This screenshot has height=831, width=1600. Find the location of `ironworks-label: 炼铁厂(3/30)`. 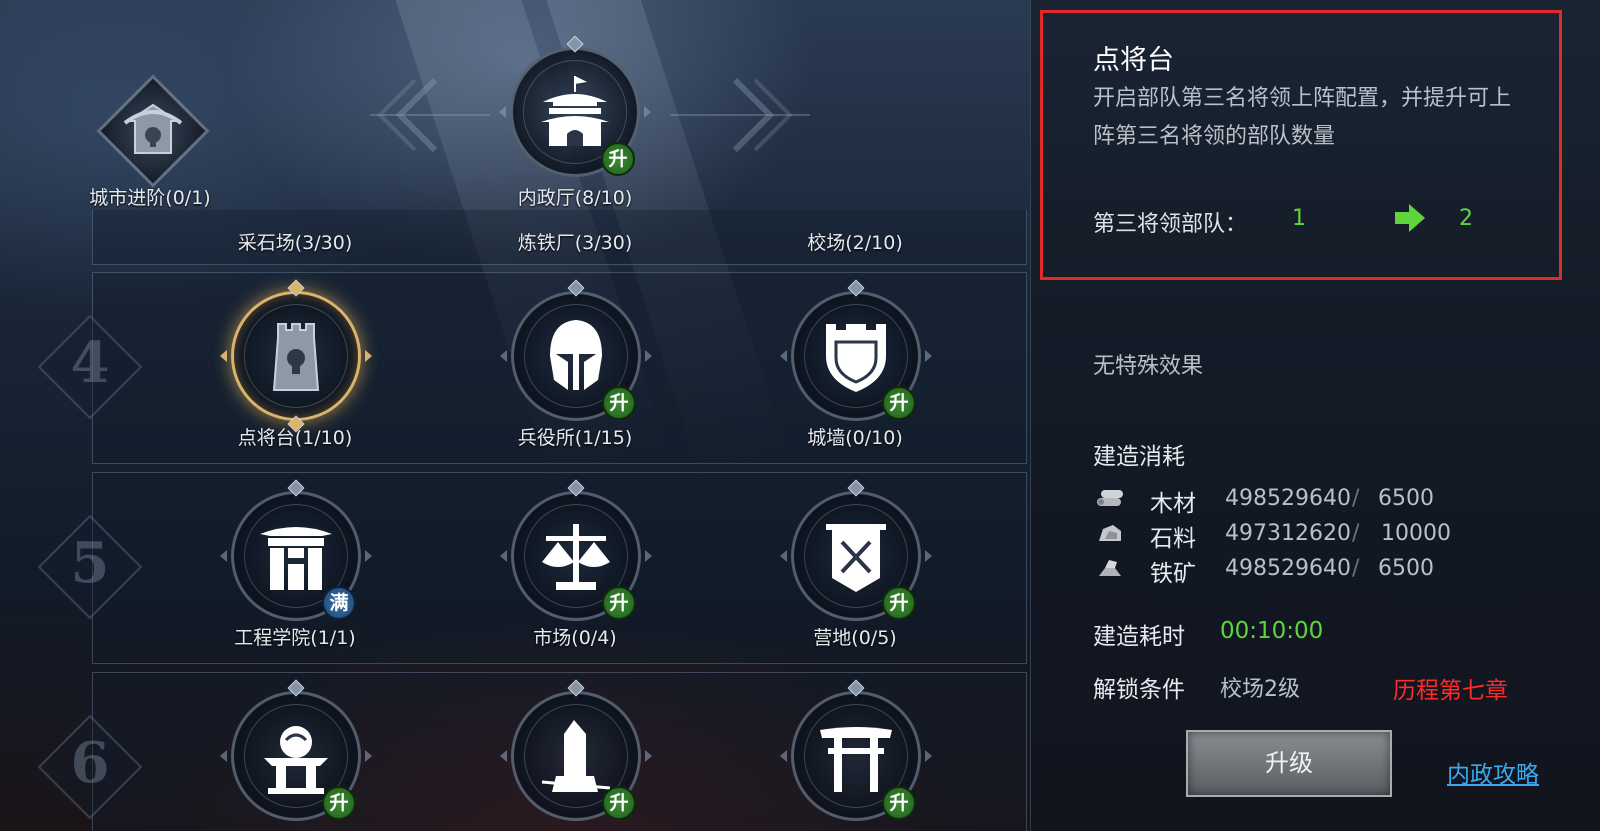

ironworks-label: 炼铁厂(3/30) is located at coordinates (575, 241).